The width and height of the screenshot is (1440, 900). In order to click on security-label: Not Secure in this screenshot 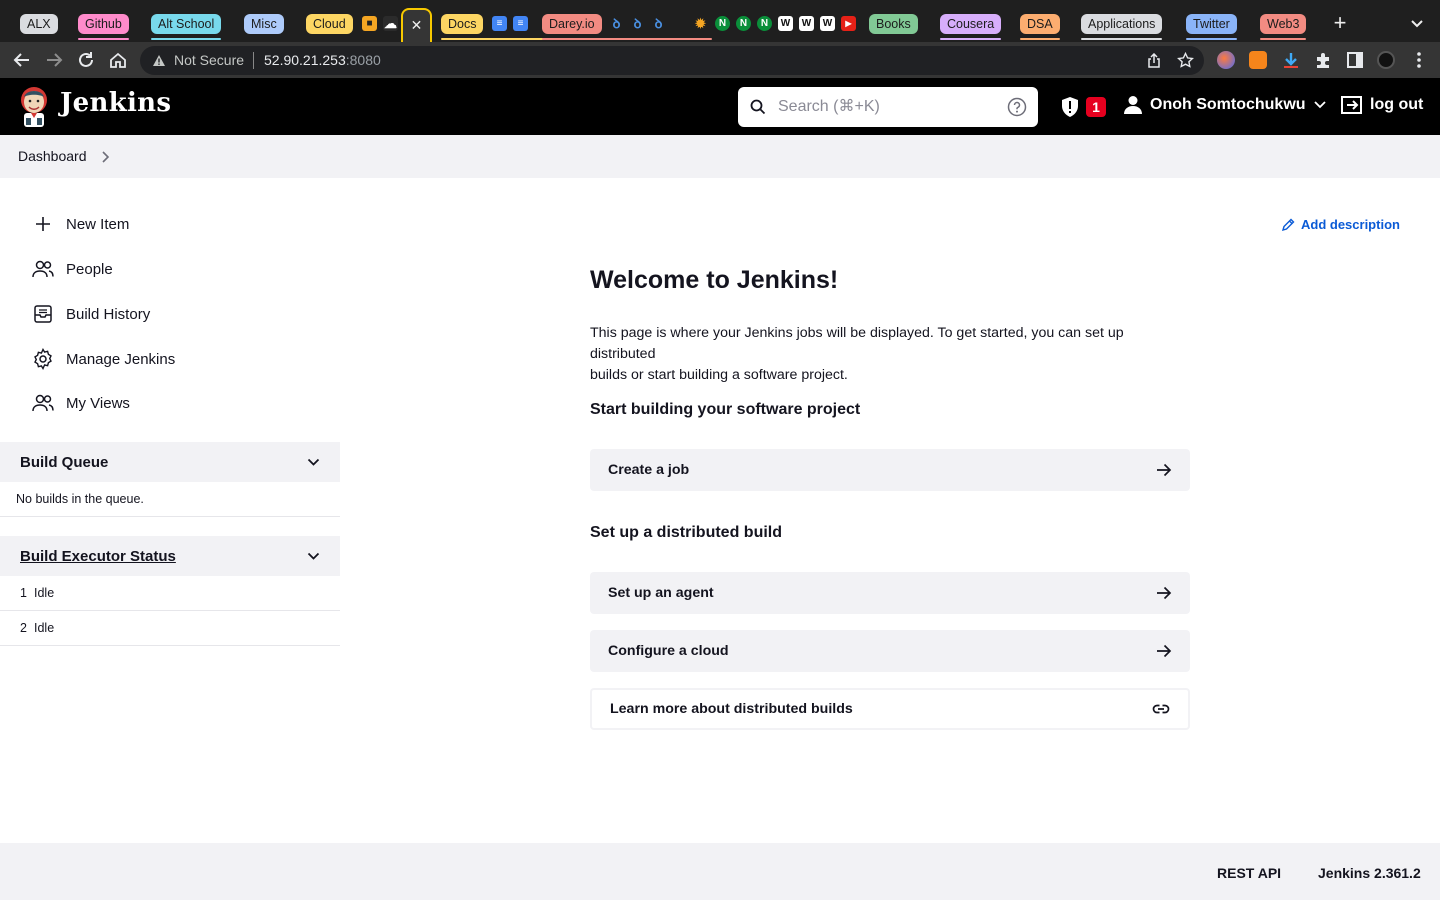, I will do `click(209, 60)`.